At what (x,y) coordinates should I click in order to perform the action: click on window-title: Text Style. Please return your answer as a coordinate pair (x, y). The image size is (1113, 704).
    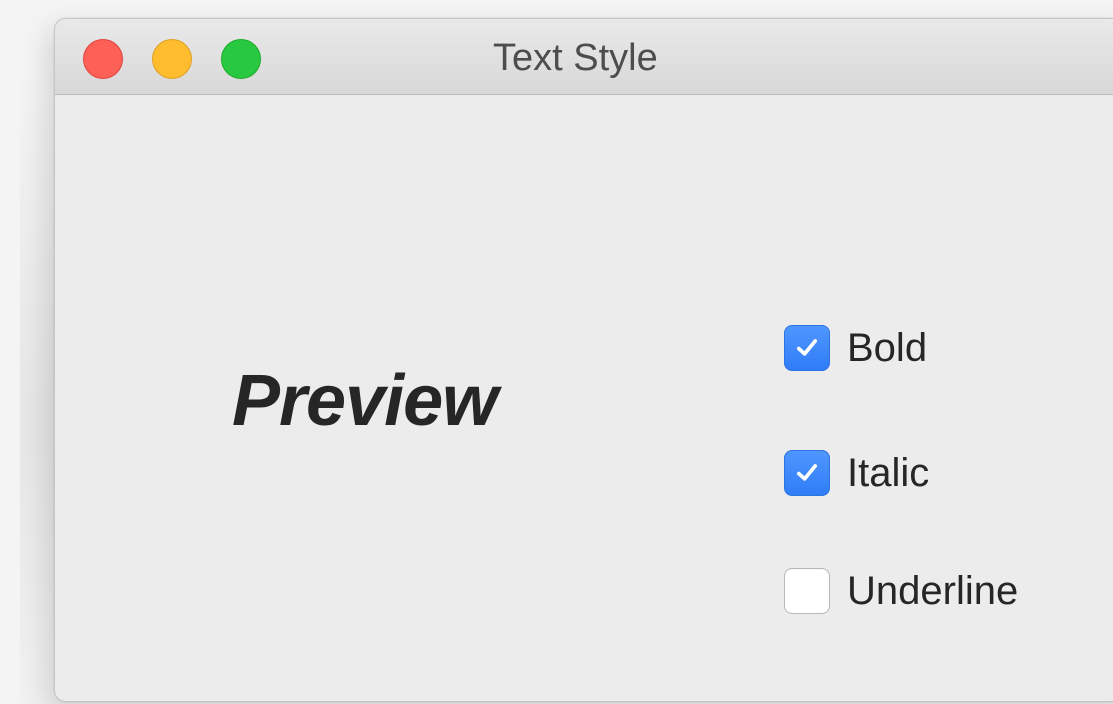
    Looking at the image, I should click on (575, 58).